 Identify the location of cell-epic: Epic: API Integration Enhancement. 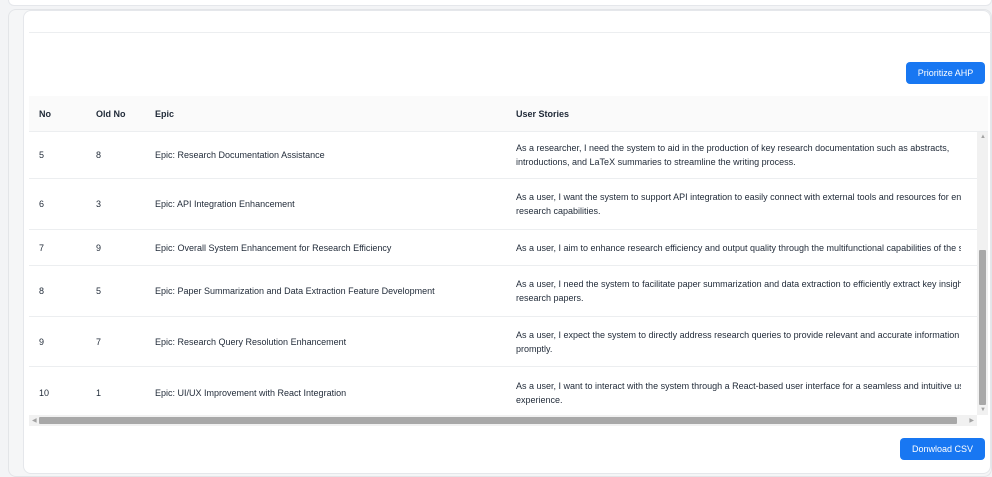
(225, 204).